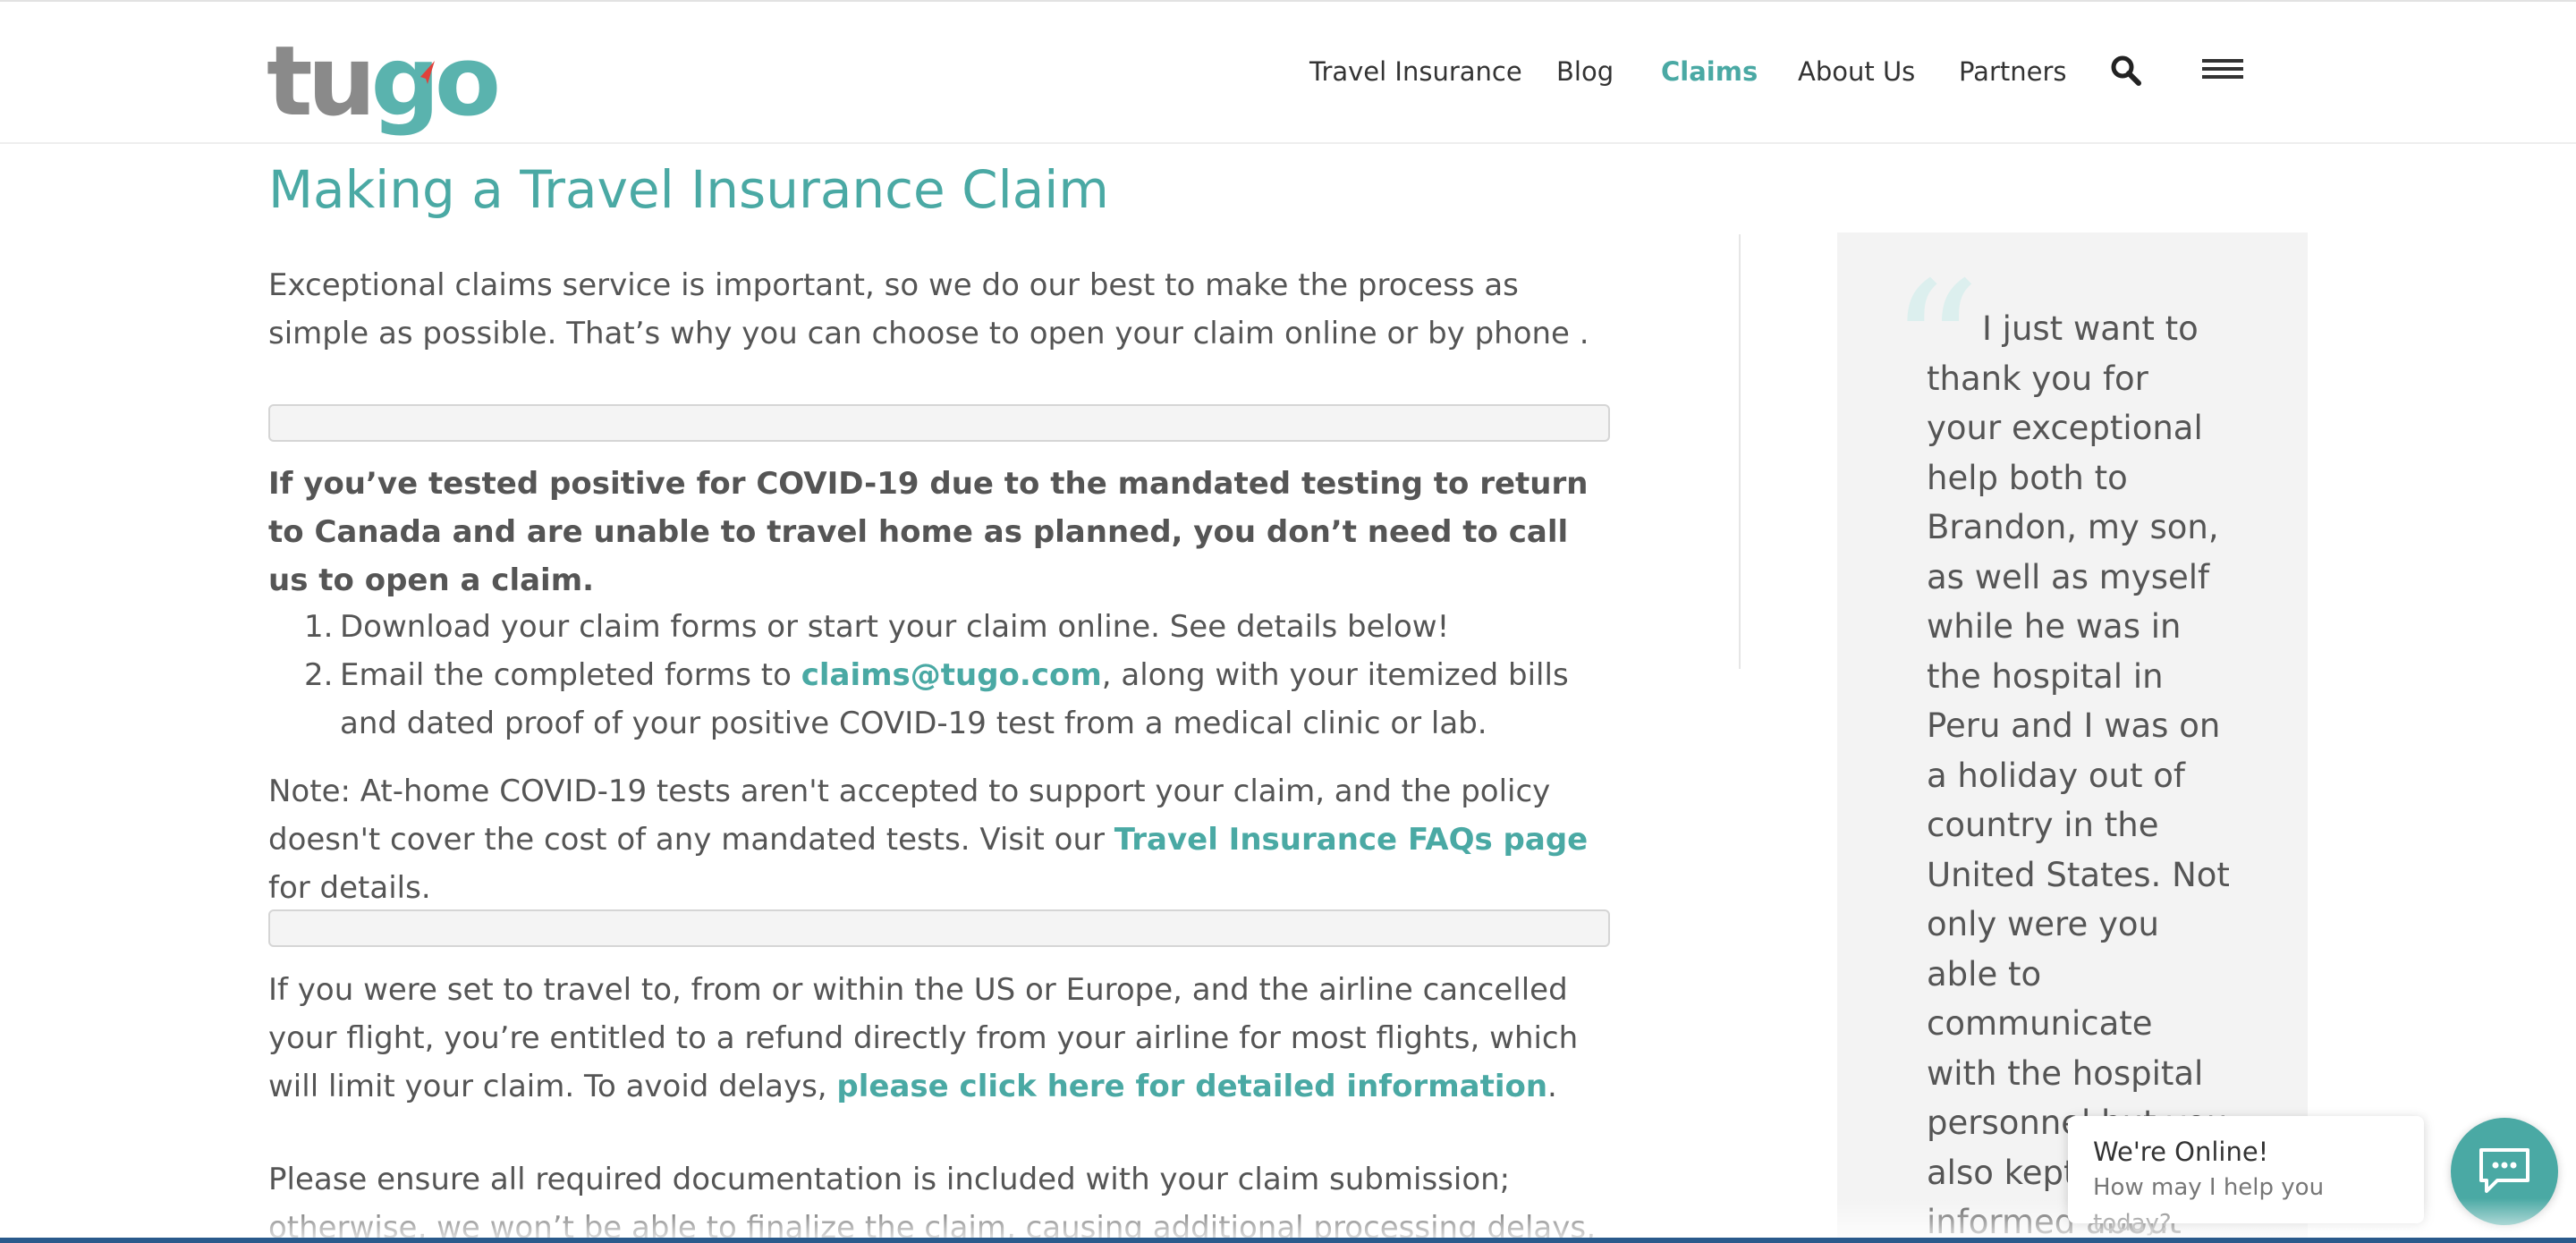  I want to click on step-text-before: Email the completed forms to, so click(570, 675).